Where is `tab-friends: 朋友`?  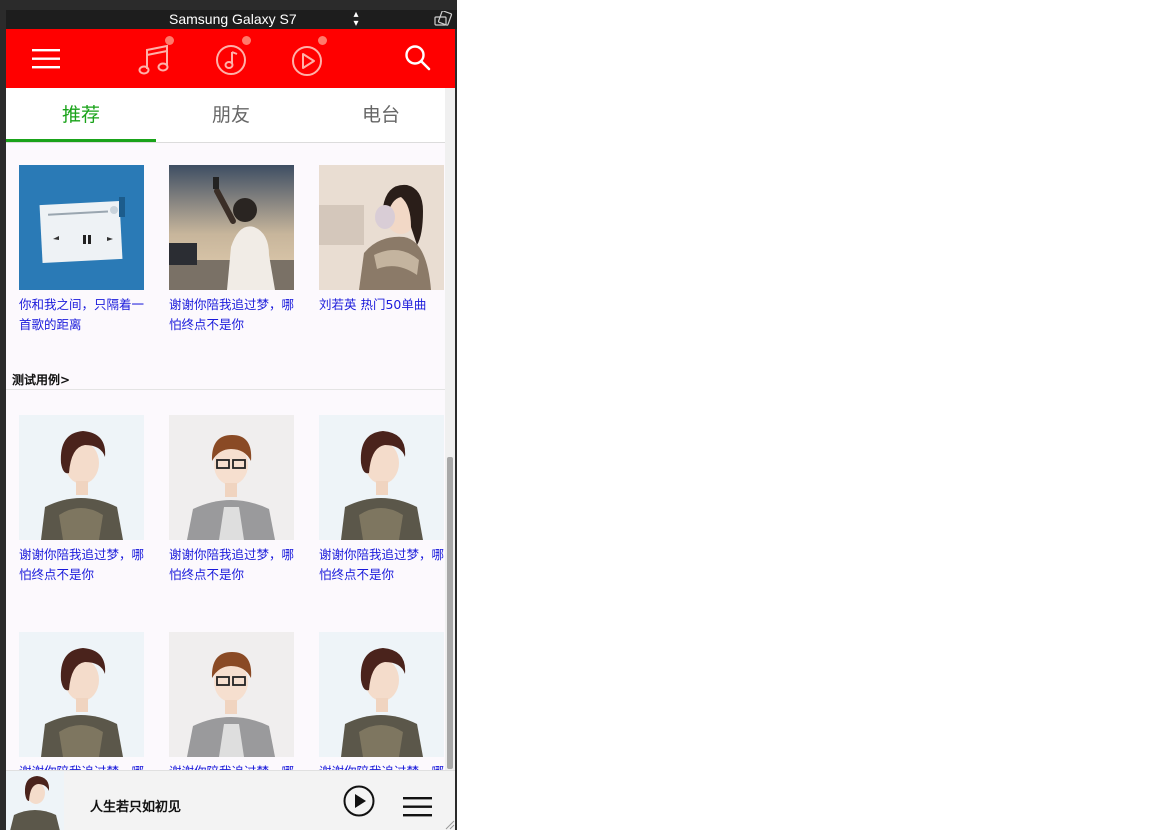 tab-friends: 朋友 is located at coordinates (231, 115).